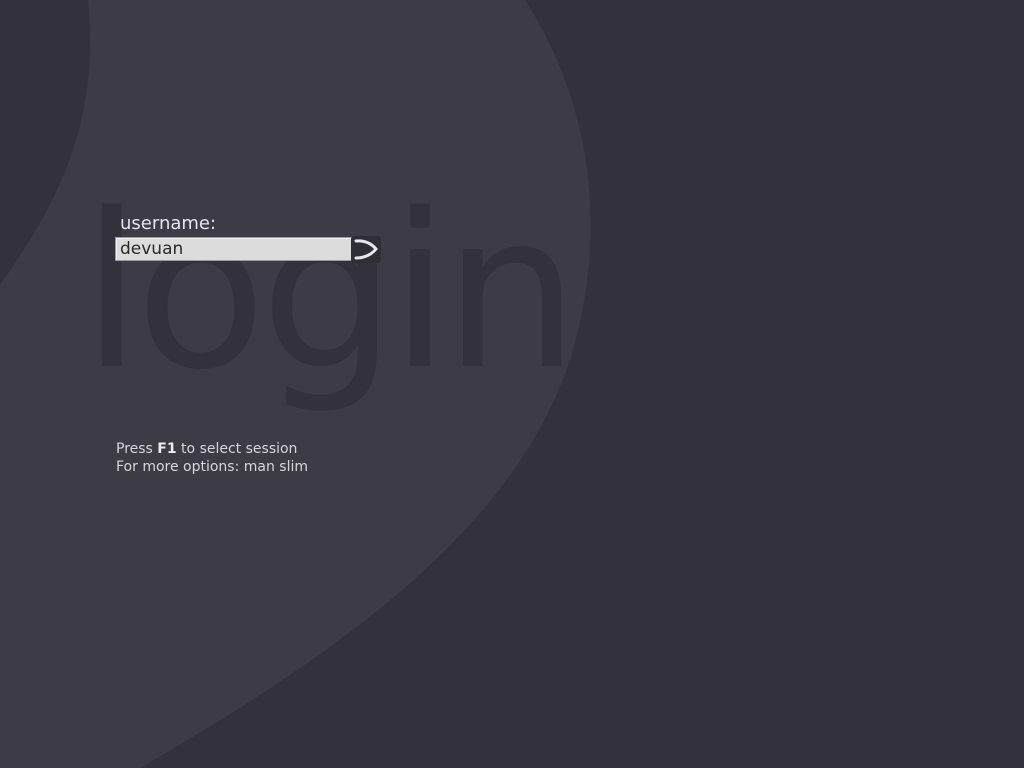 Image resolution: width=1024 pixels, height=768 pixels. I want to click on username-field-frame, so click(234, 249).